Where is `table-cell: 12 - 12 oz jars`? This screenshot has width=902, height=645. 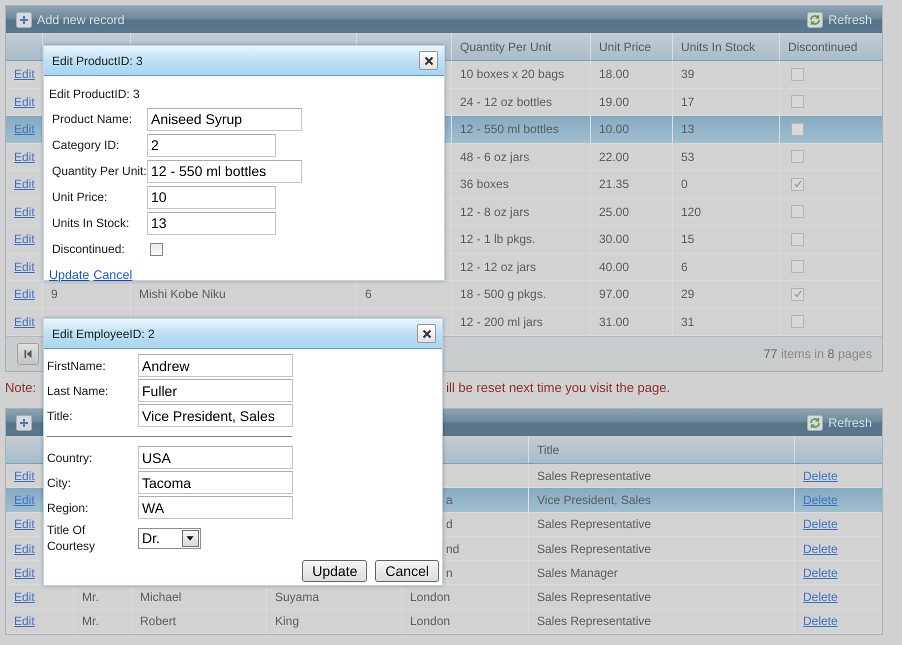
table-cell: 12 - 12 oz jars is located at coordinates (498, 267).